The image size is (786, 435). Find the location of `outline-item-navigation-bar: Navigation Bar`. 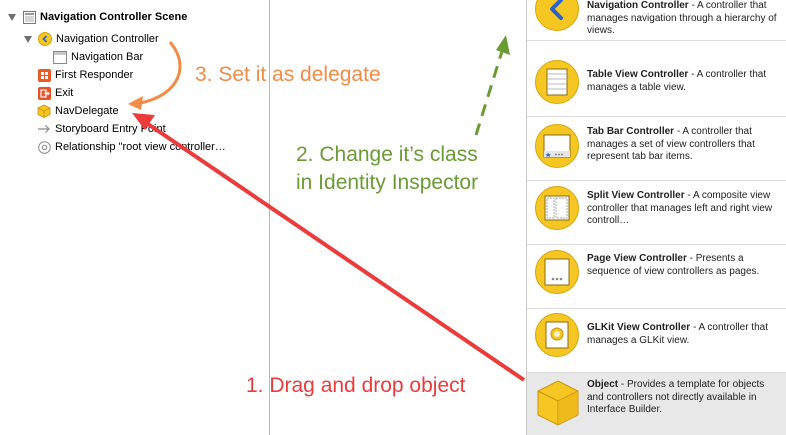

outline-item-navigation-bar: Navigation Bar is located at coordinates (98, 57).